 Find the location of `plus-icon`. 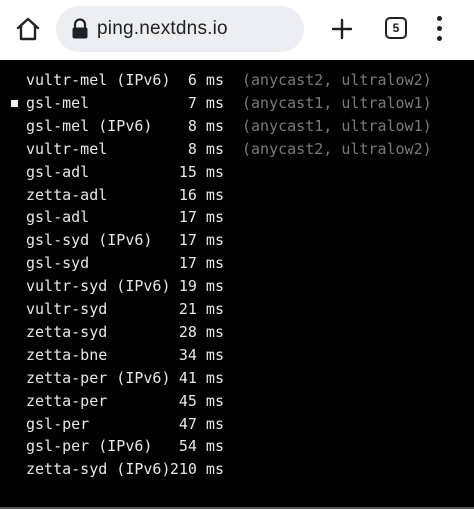

plus-icon is located at coordinates (342, 29).